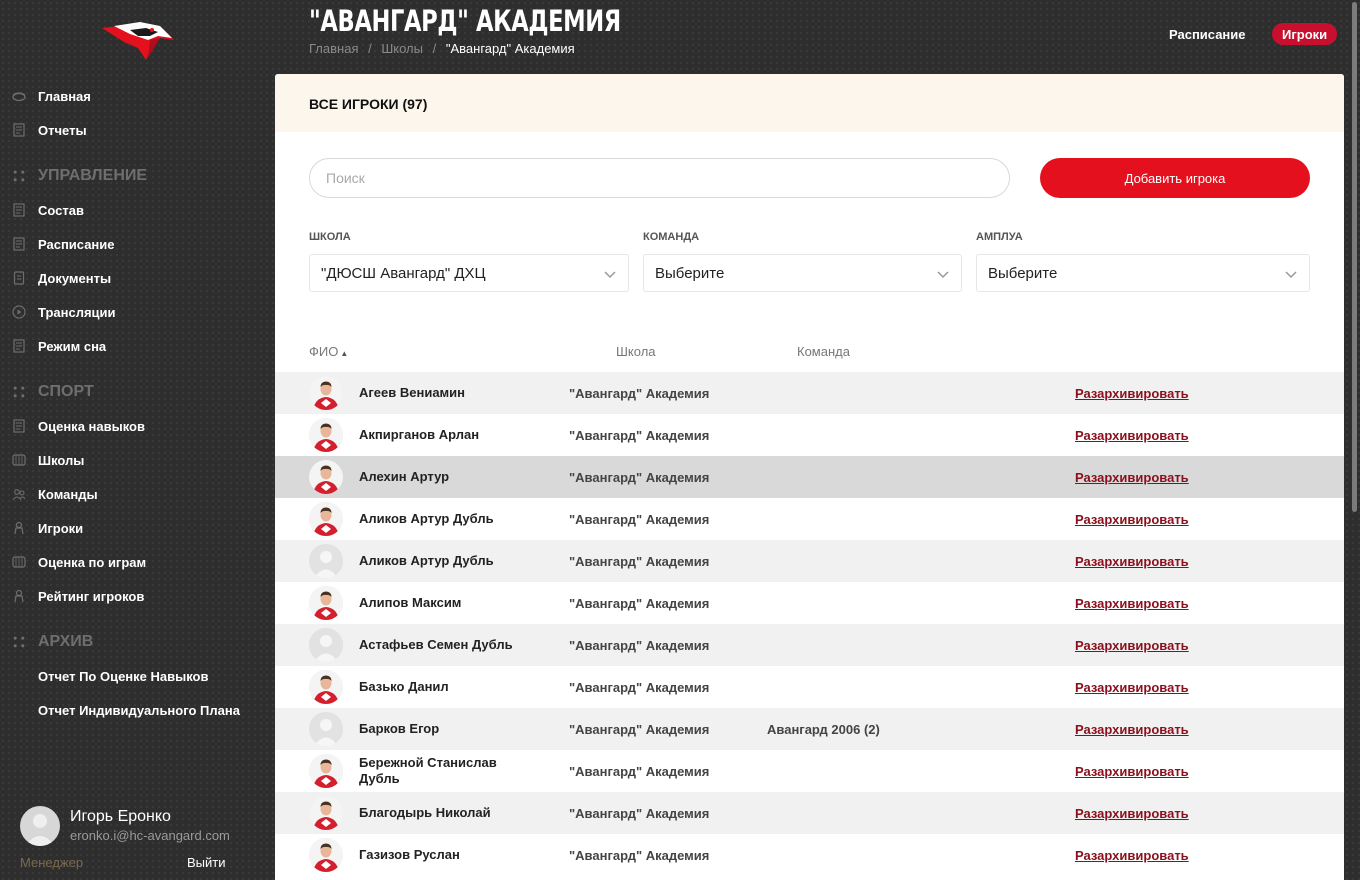 Image resolution: width=1360 pixels, height=880 pixels. Describe the element at coordinates (137, 346) in the screenshot. I see `sidebar-item: Режим сна` at that location.